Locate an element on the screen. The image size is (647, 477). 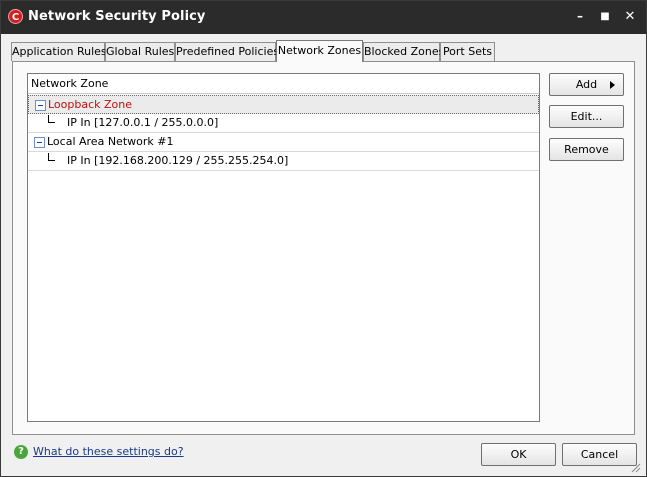
app-logo-icon: C is located at coordinates (15, 16).